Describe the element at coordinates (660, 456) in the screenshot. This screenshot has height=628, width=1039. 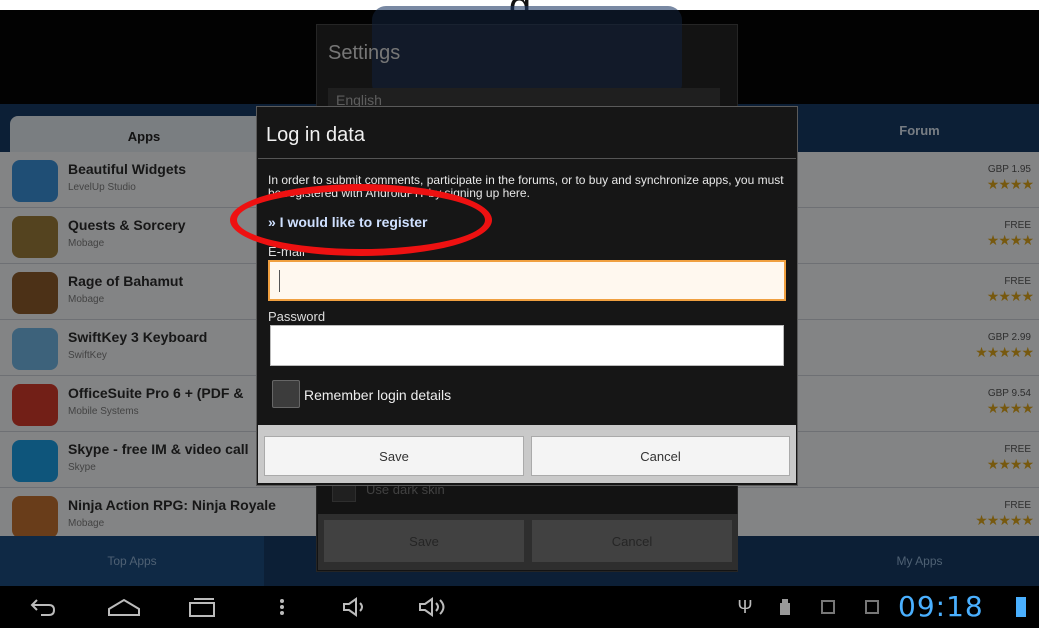
I see `cancel-button: Cancel` at that location.